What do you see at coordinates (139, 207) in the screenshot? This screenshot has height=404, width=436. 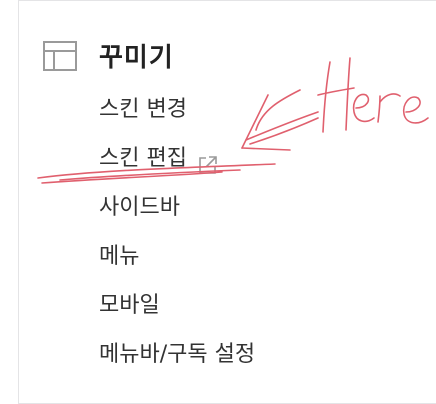 I see `menu-item-label: 사이드바` at bounding box center [139, 207].